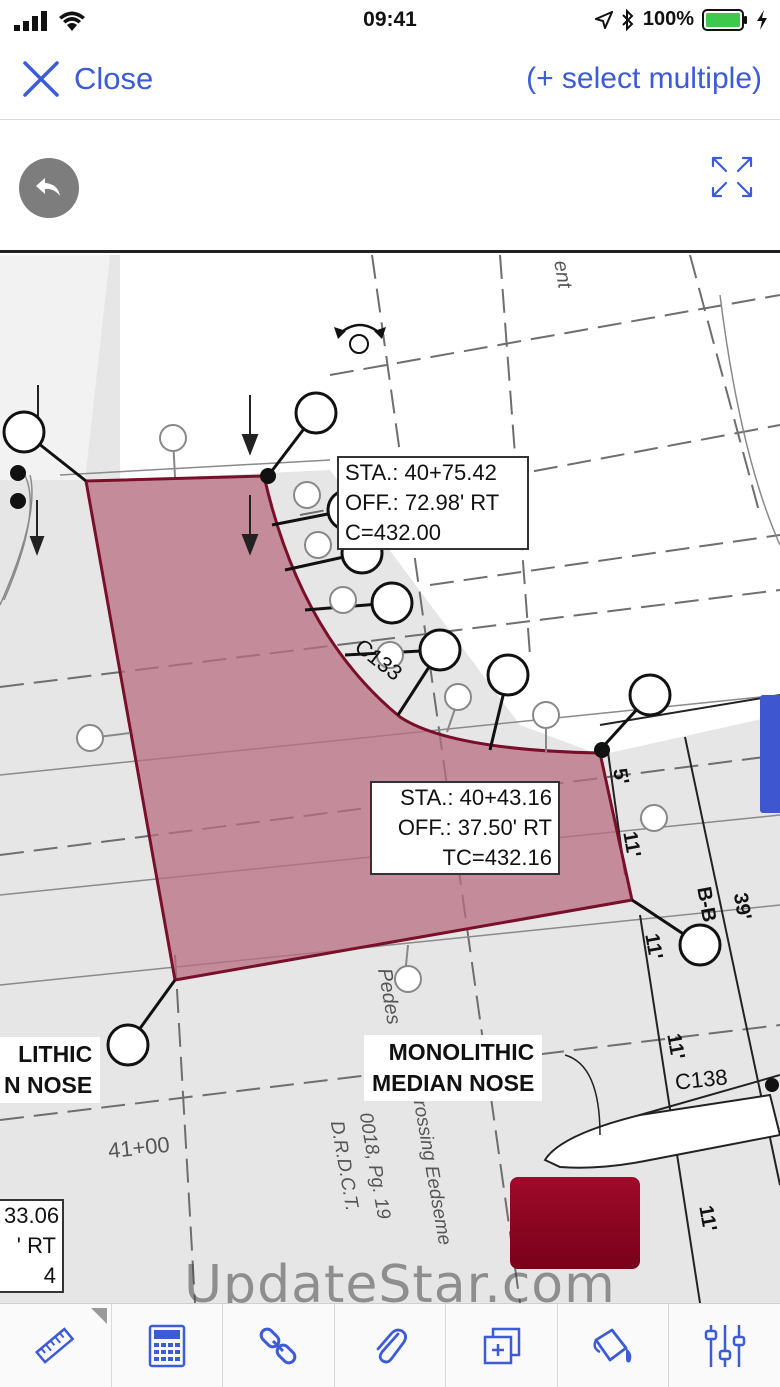  I want to click on offset-line: OFF.: 72.98' RT, so click(422, 502).